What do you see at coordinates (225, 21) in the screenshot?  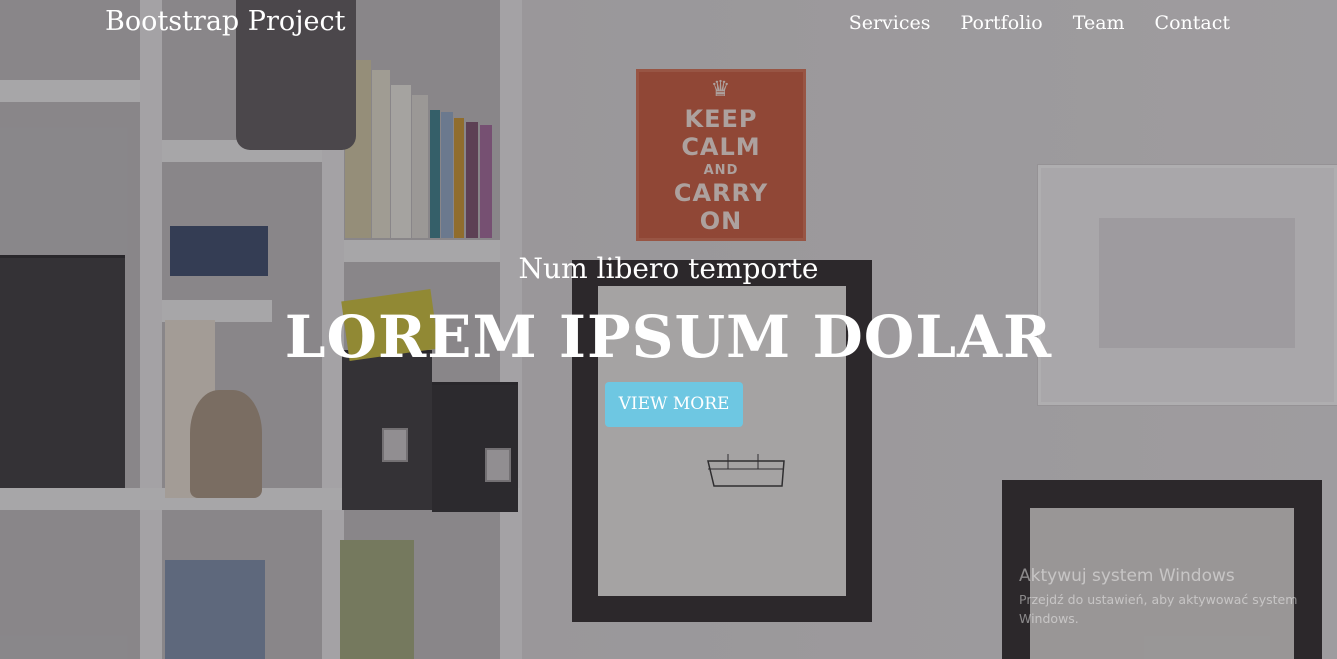 I see `brand-link: Bootstrap Project` at bounding box center [225, 21].